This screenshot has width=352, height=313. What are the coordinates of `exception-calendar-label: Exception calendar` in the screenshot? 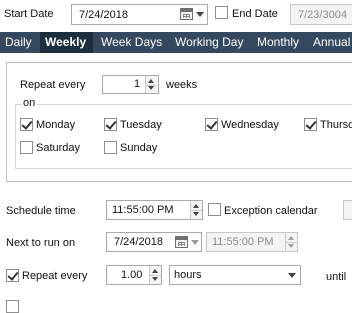 It's located at (271, 211).